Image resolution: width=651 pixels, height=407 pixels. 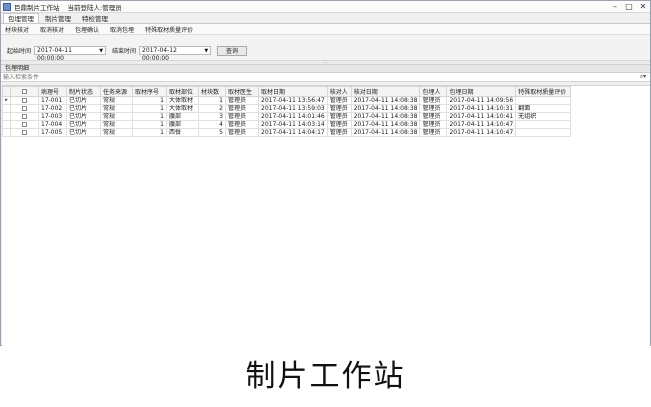 What do you see at coordinates (212, 108) in the screenshot?
I see `table-cell: 2` at bounding box center [212, 108].